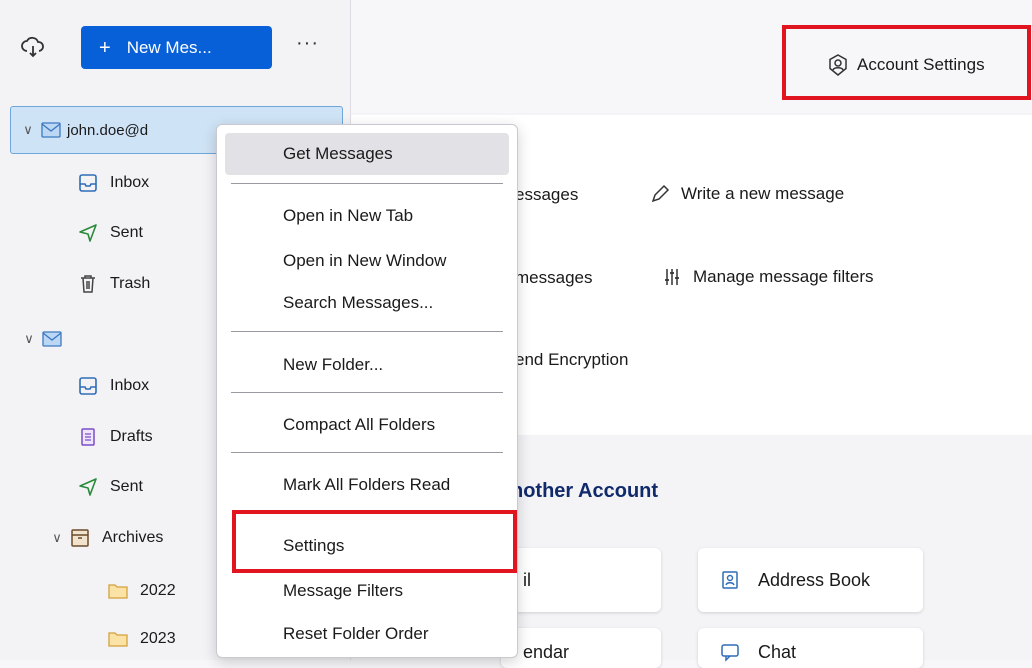  What do you see at coordinates (88, 284) in the screenshot?
I see `trash-icon` at bounding box center [88, 284].